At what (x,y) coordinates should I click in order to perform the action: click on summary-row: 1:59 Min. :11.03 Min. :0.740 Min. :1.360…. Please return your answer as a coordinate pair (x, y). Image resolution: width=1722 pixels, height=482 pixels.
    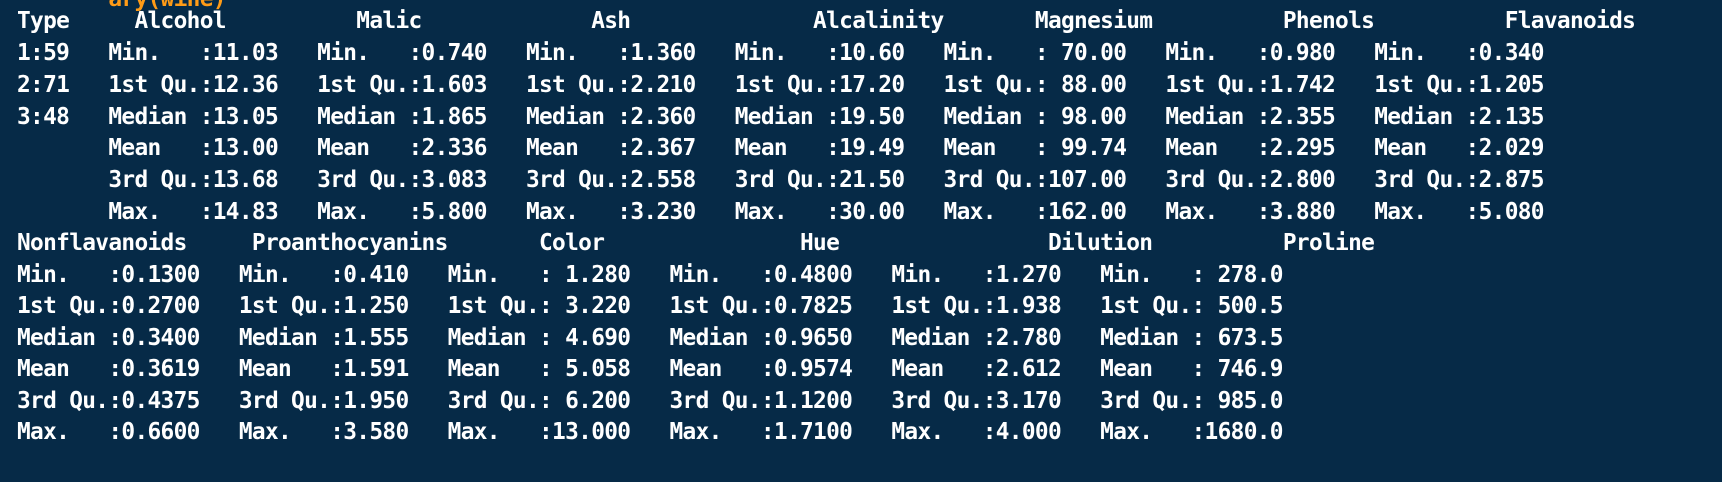
    Looking at the image, I should click on (781, 53).